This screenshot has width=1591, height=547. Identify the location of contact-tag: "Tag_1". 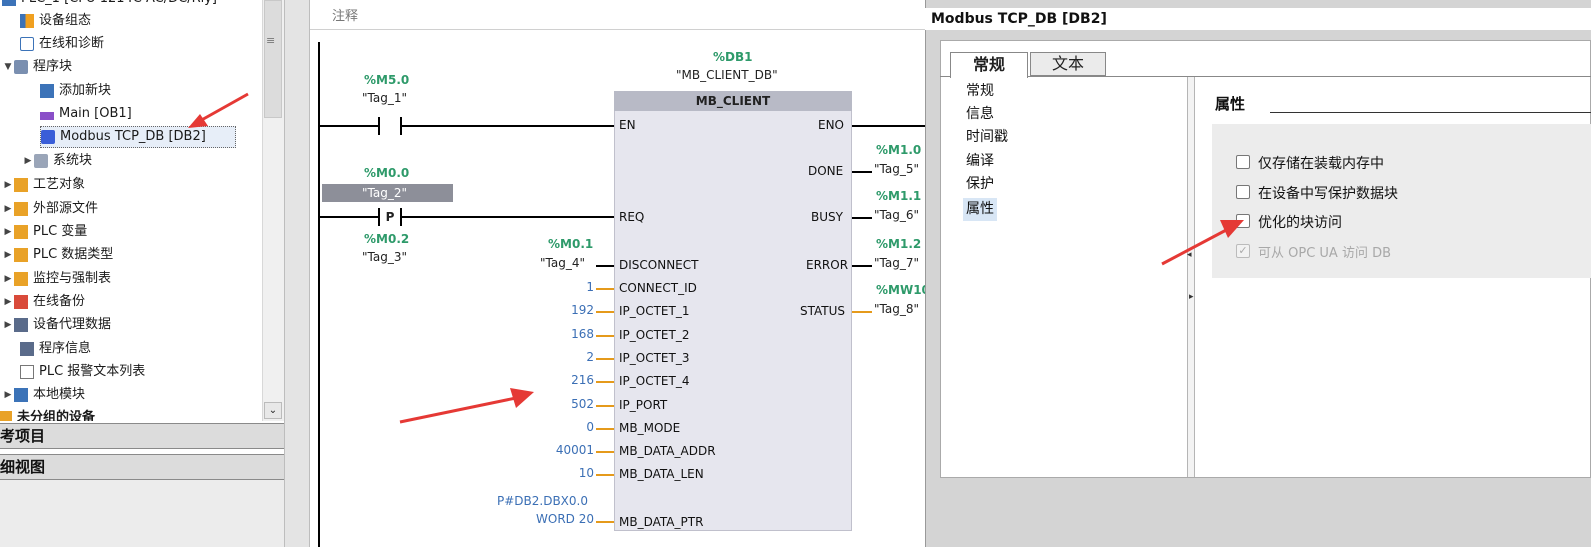
(384, 98).